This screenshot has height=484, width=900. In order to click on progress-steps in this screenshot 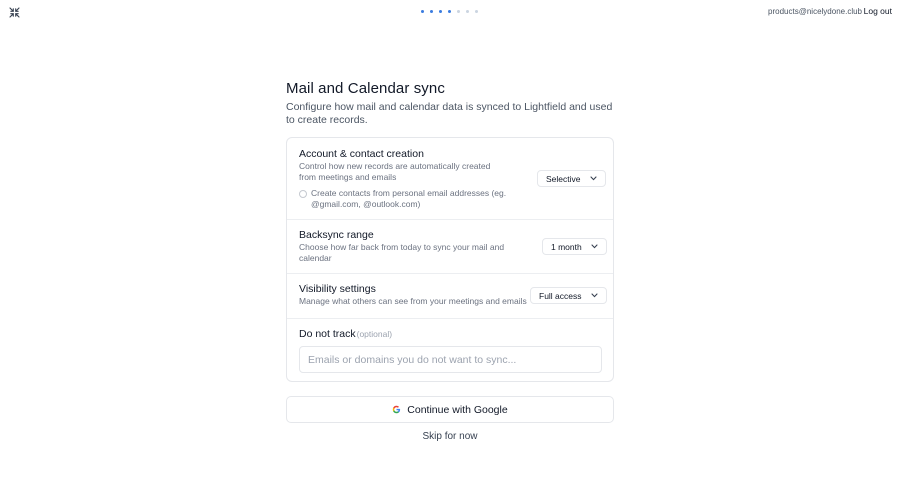, I will do `click(449, 11)`.